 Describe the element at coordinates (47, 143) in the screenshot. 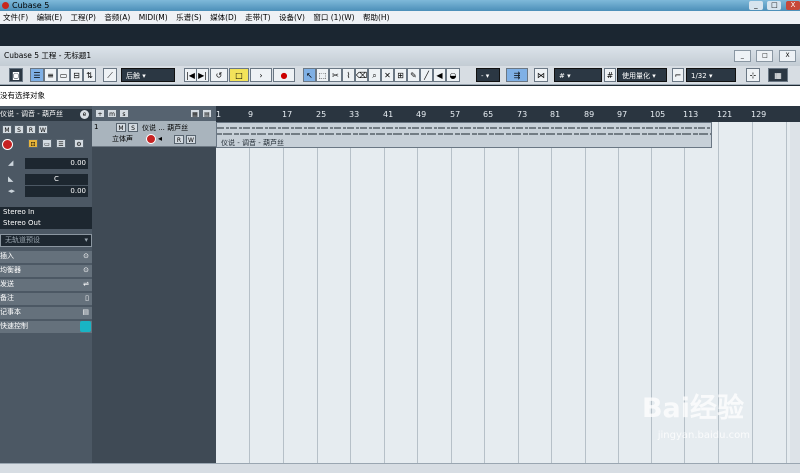

I see `folder-icon: ▭` at that location.